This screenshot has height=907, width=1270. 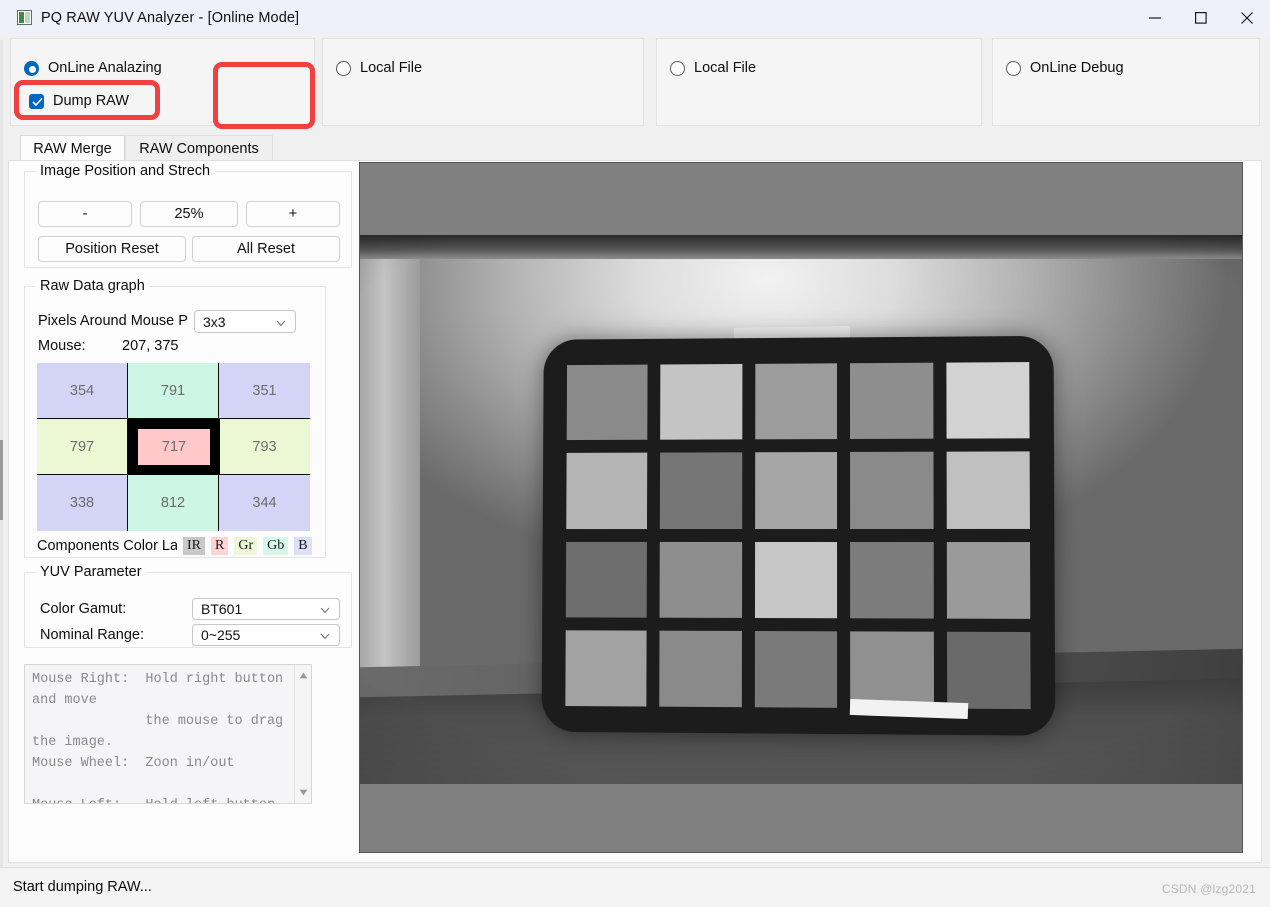 I want to click on zoom-out-button: -, so click(x=85, y=214).